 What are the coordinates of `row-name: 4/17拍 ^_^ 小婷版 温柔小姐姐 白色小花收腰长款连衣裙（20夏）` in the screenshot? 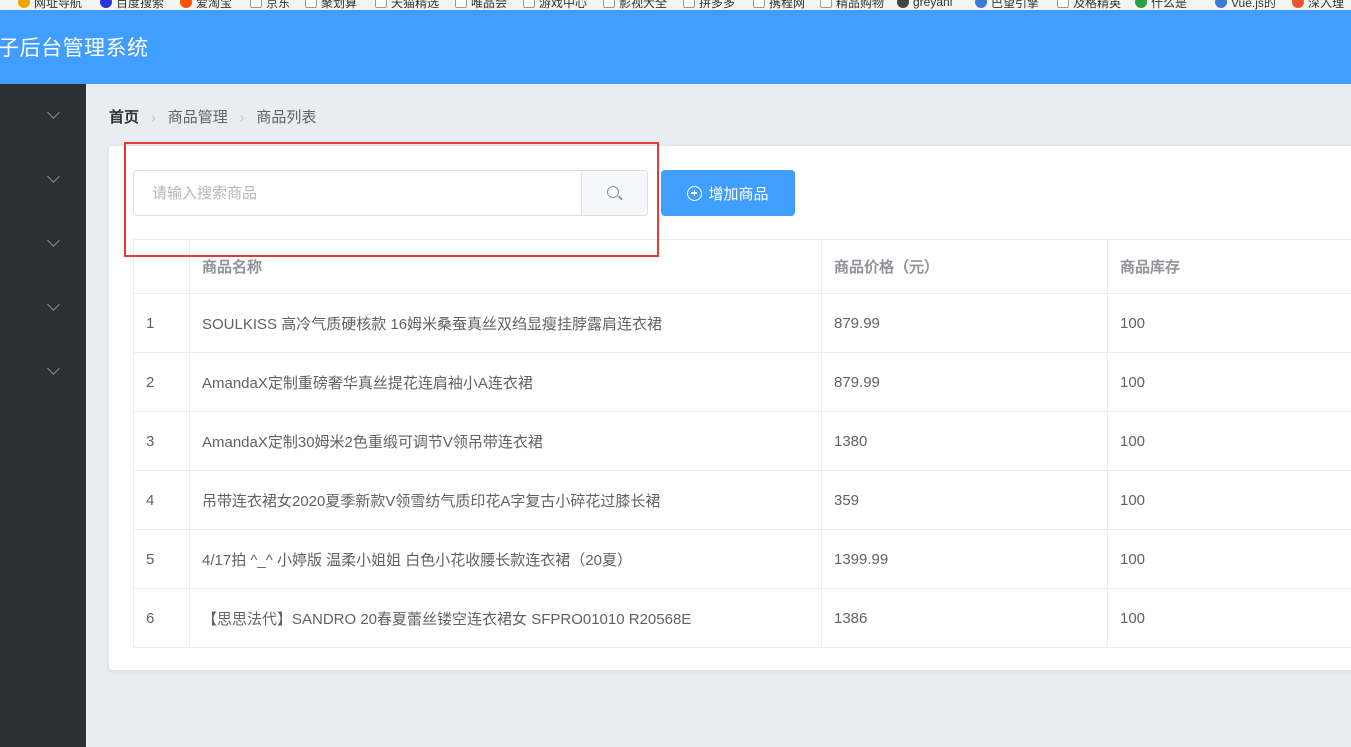 It's located at (505, 559).